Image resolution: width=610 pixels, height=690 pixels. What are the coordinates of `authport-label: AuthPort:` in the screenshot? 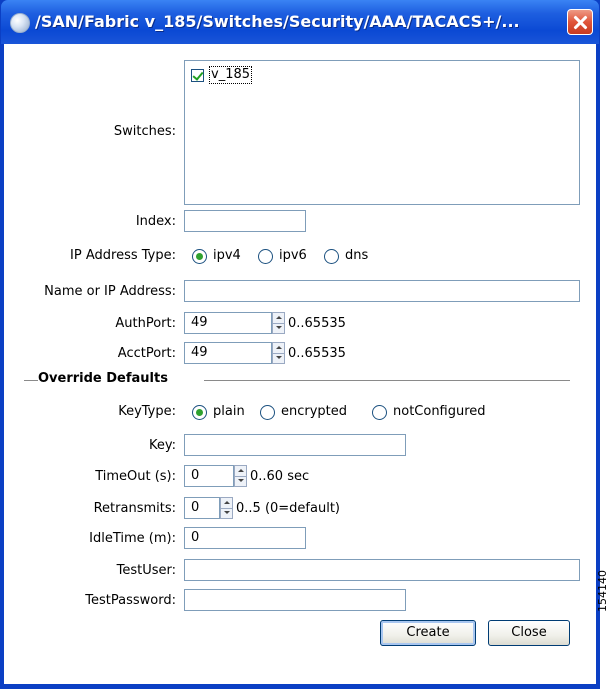 It's located at (145, 323).